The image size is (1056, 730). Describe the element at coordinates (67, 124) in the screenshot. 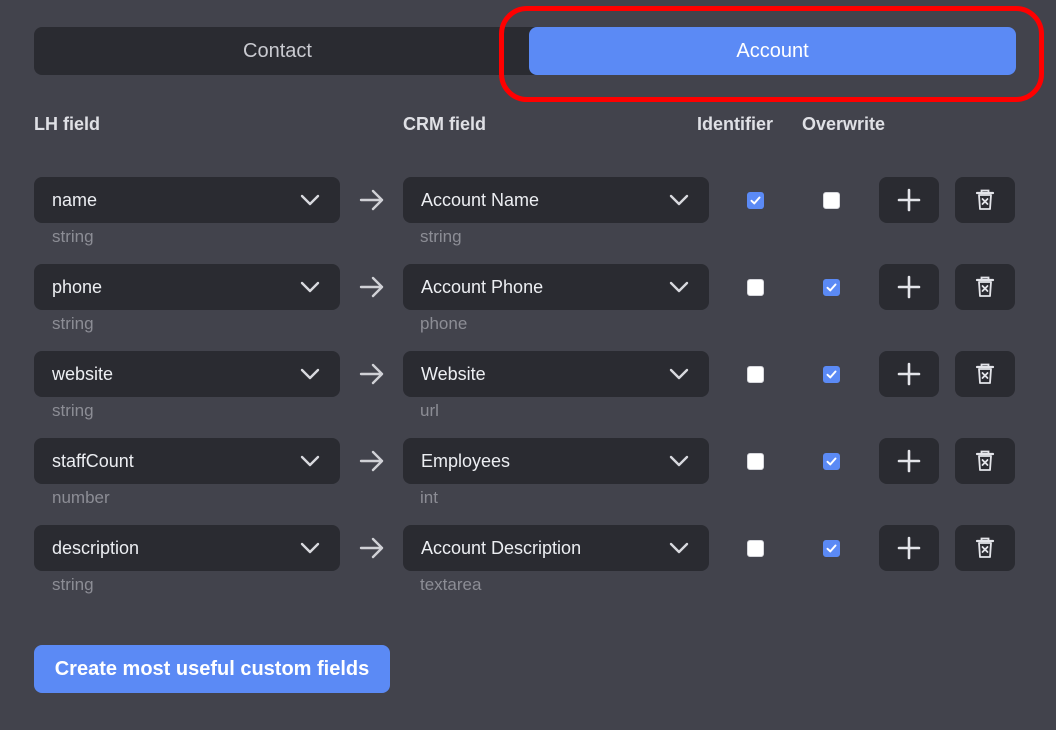

I see `column-header-lh-field: LH field` at that location.